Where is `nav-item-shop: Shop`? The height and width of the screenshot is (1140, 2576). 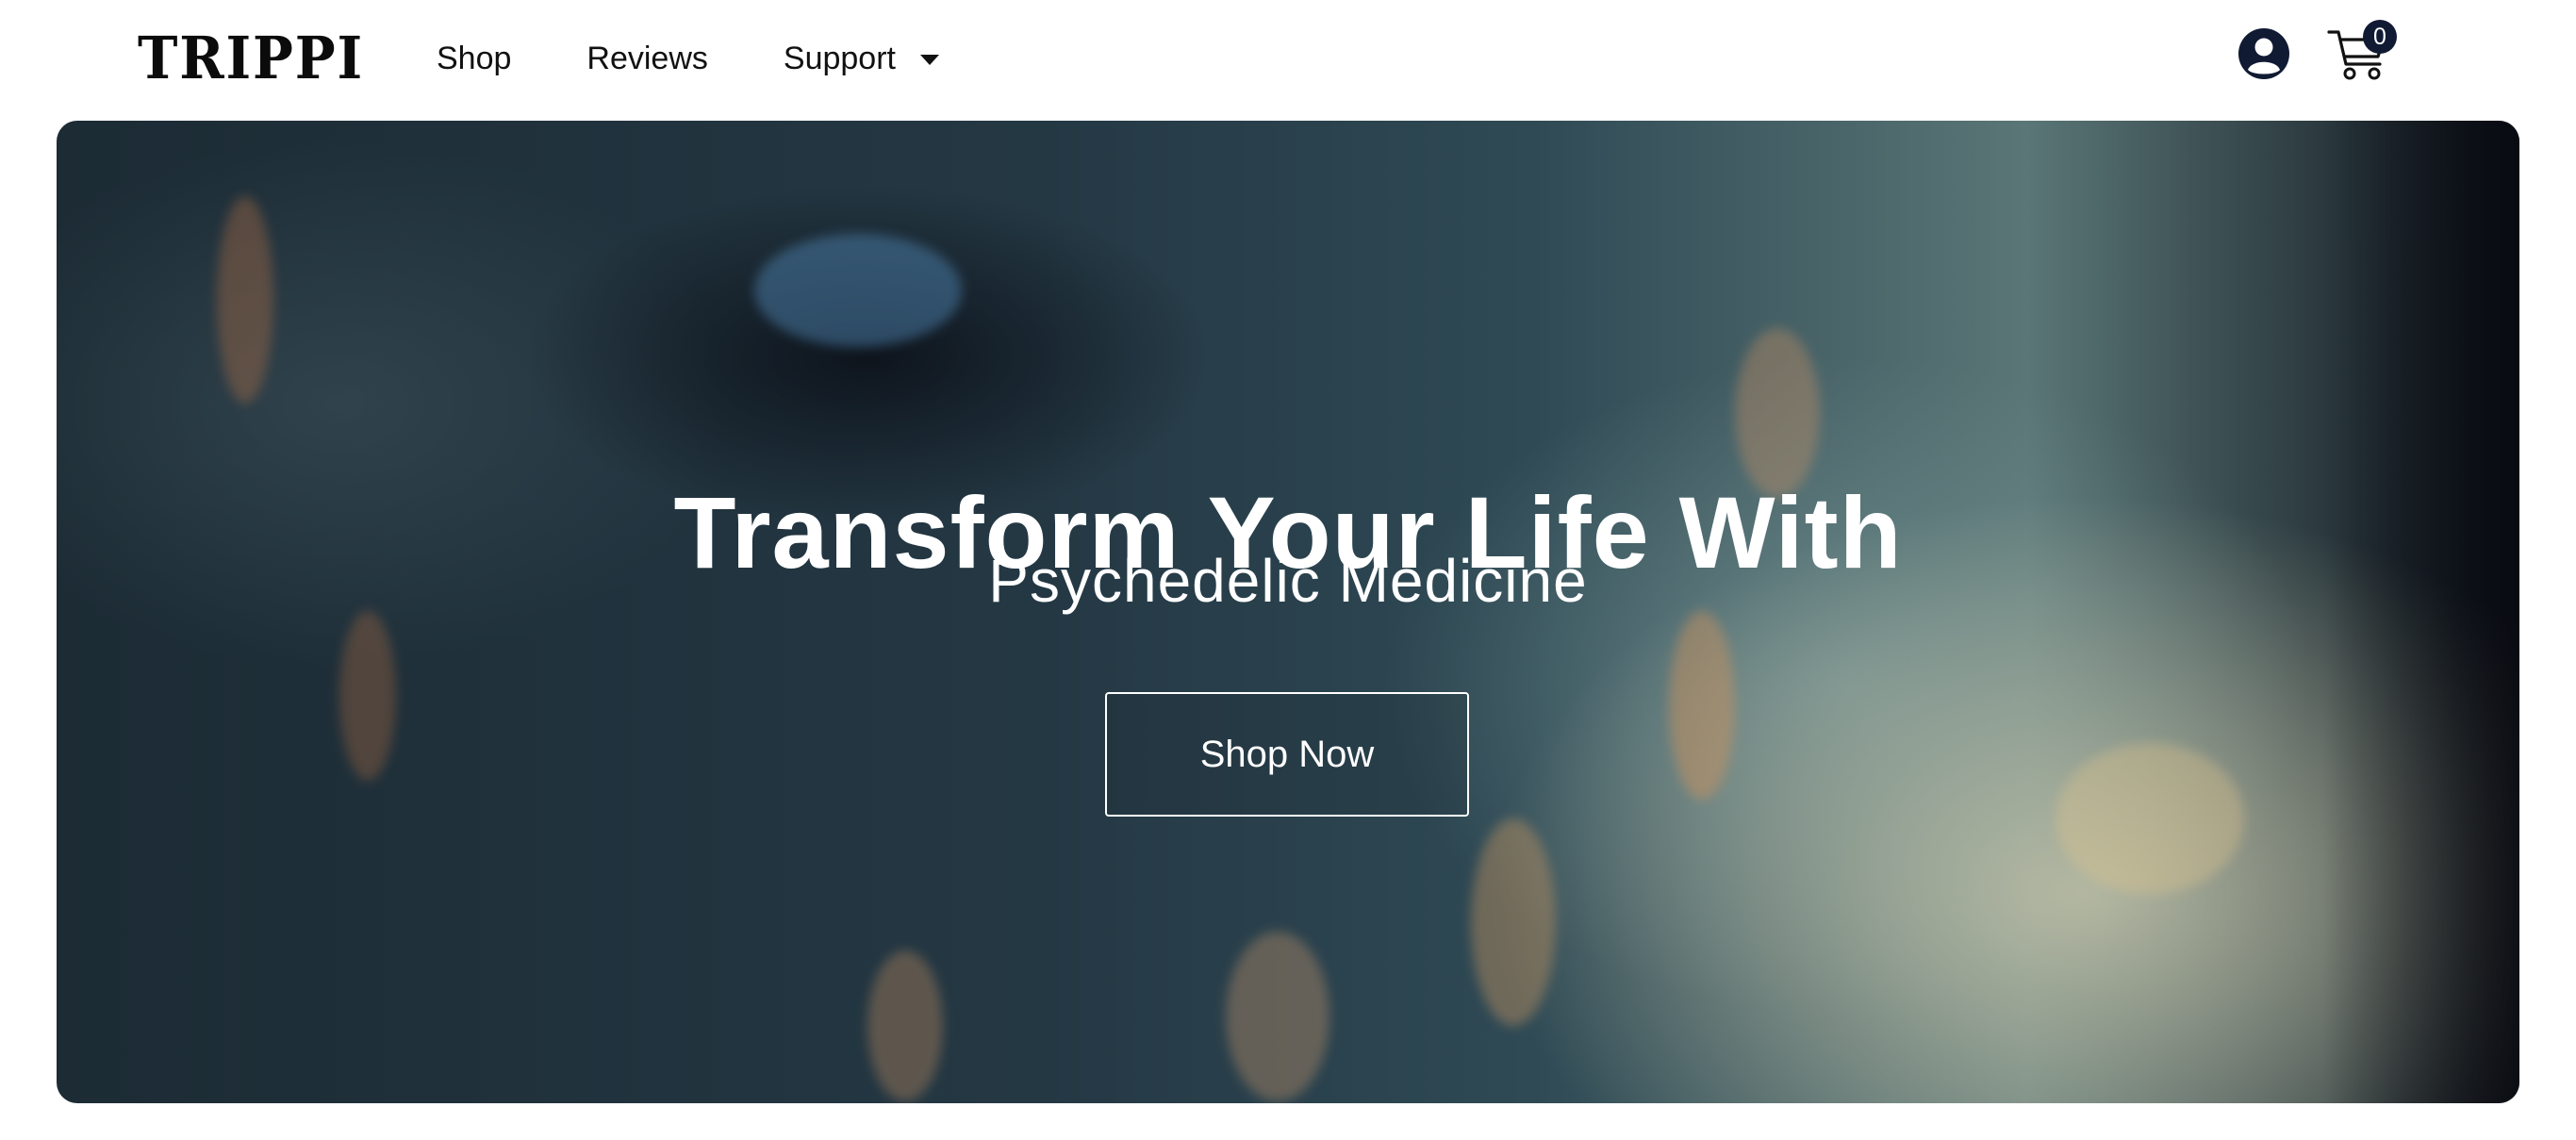 nav-item-shop: Shop is located at coordinates (474, 59).